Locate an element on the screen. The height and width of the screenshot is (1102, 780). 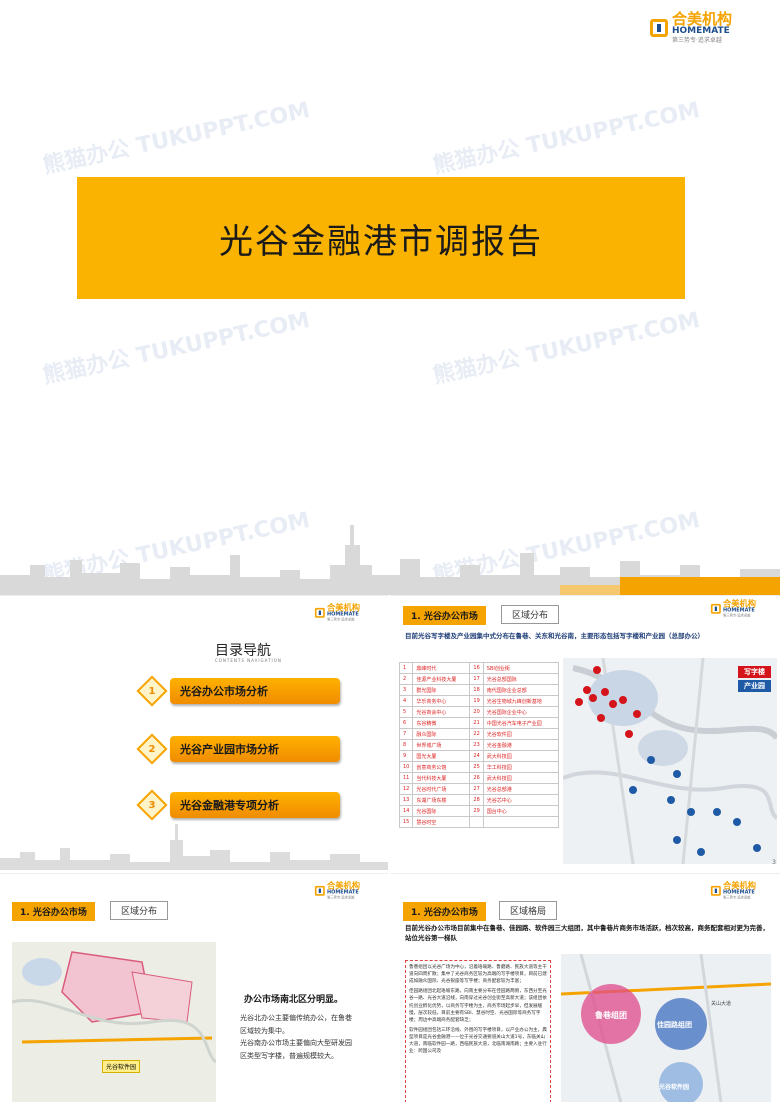
poi-number: 27 is located at coordinates (476, 789).